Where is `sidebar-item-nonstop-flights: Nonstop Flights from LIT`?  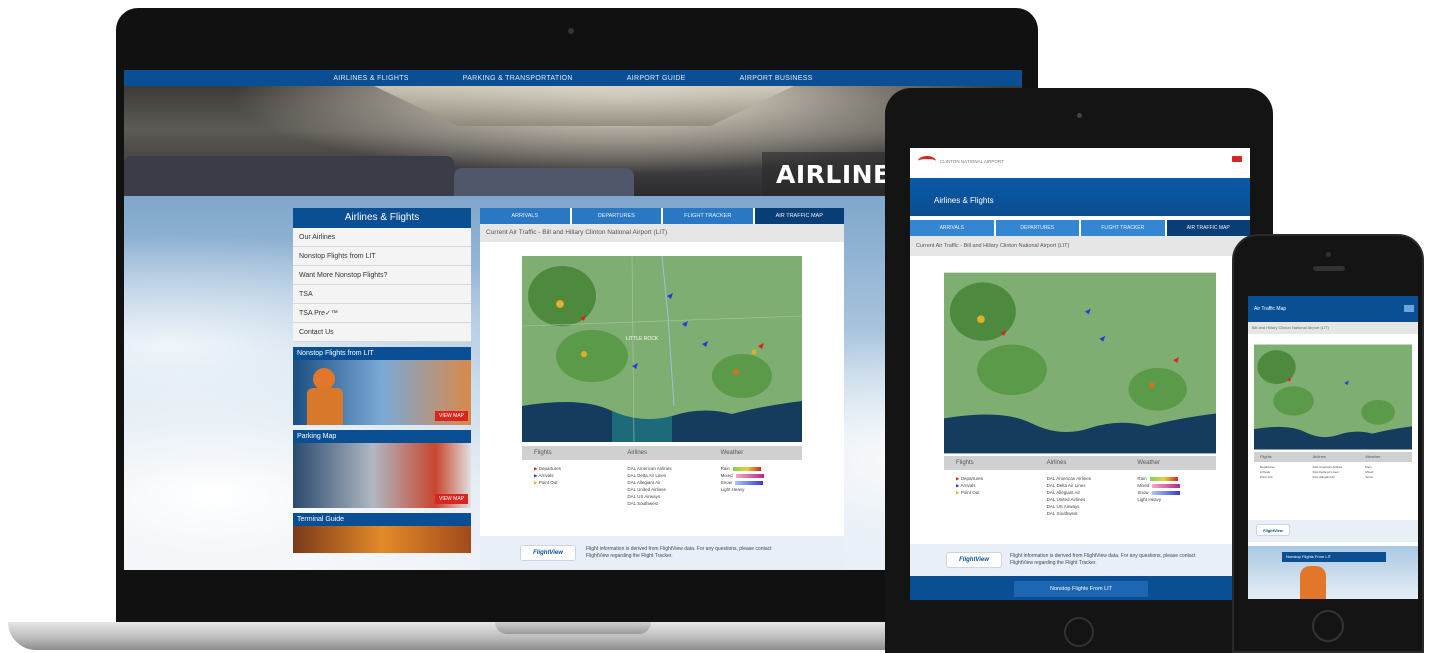
sidebar-item-nonstop-flights: Nonstop Flights from LIT is located at coordinates (382, 256).